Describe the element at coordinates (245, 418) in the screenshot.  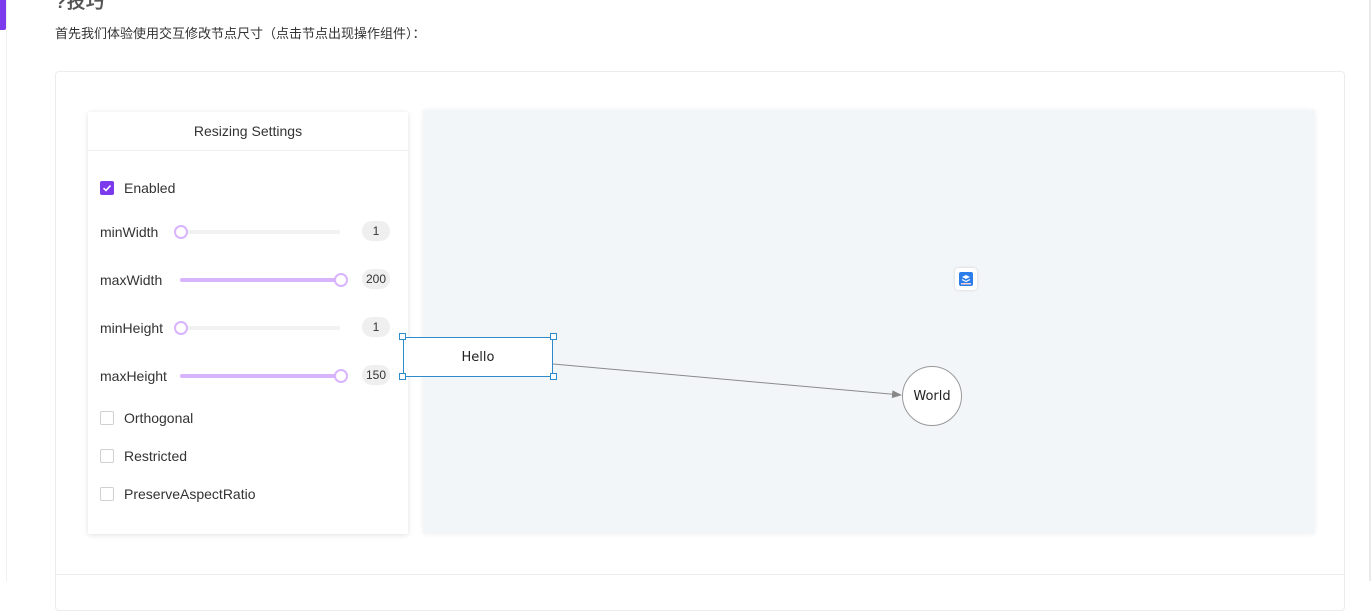
I see `orthogonal-option: Orthogonal` at that location.